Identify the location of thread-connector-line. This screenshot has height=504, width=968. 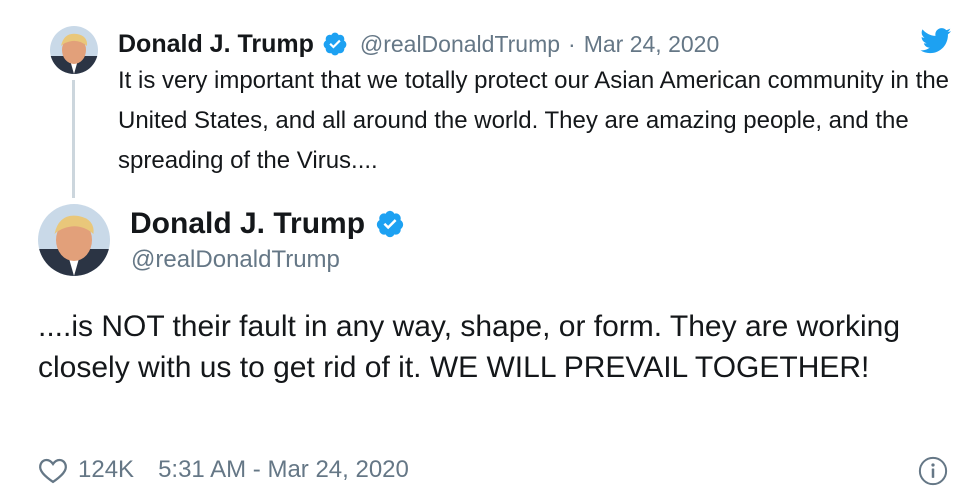
(73, 139).